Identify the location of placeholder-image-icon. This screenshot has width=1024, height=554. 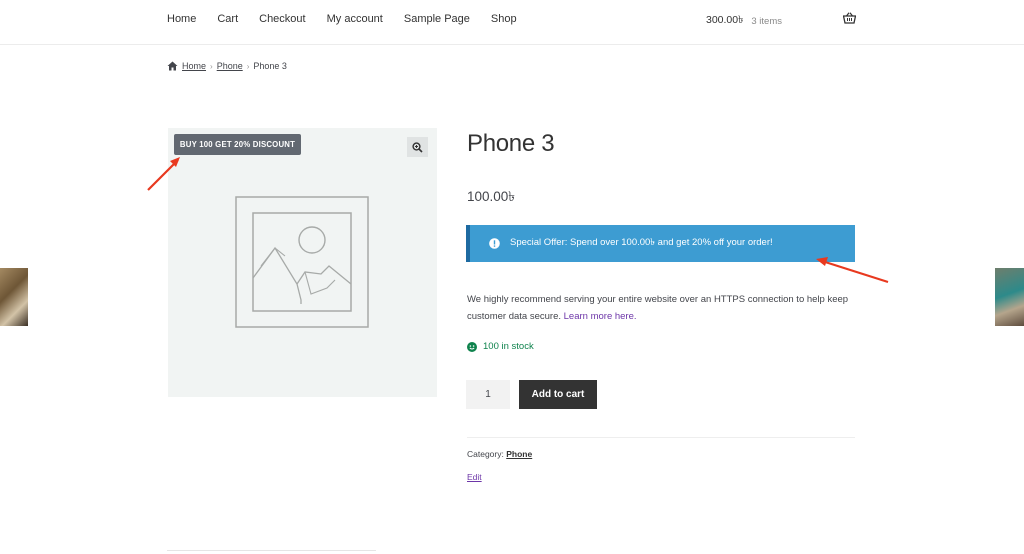
(302, 262).